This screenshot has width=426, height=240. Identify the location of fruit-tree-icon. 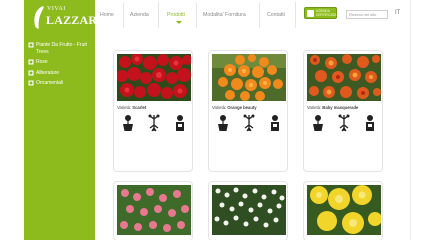
(31, 45).